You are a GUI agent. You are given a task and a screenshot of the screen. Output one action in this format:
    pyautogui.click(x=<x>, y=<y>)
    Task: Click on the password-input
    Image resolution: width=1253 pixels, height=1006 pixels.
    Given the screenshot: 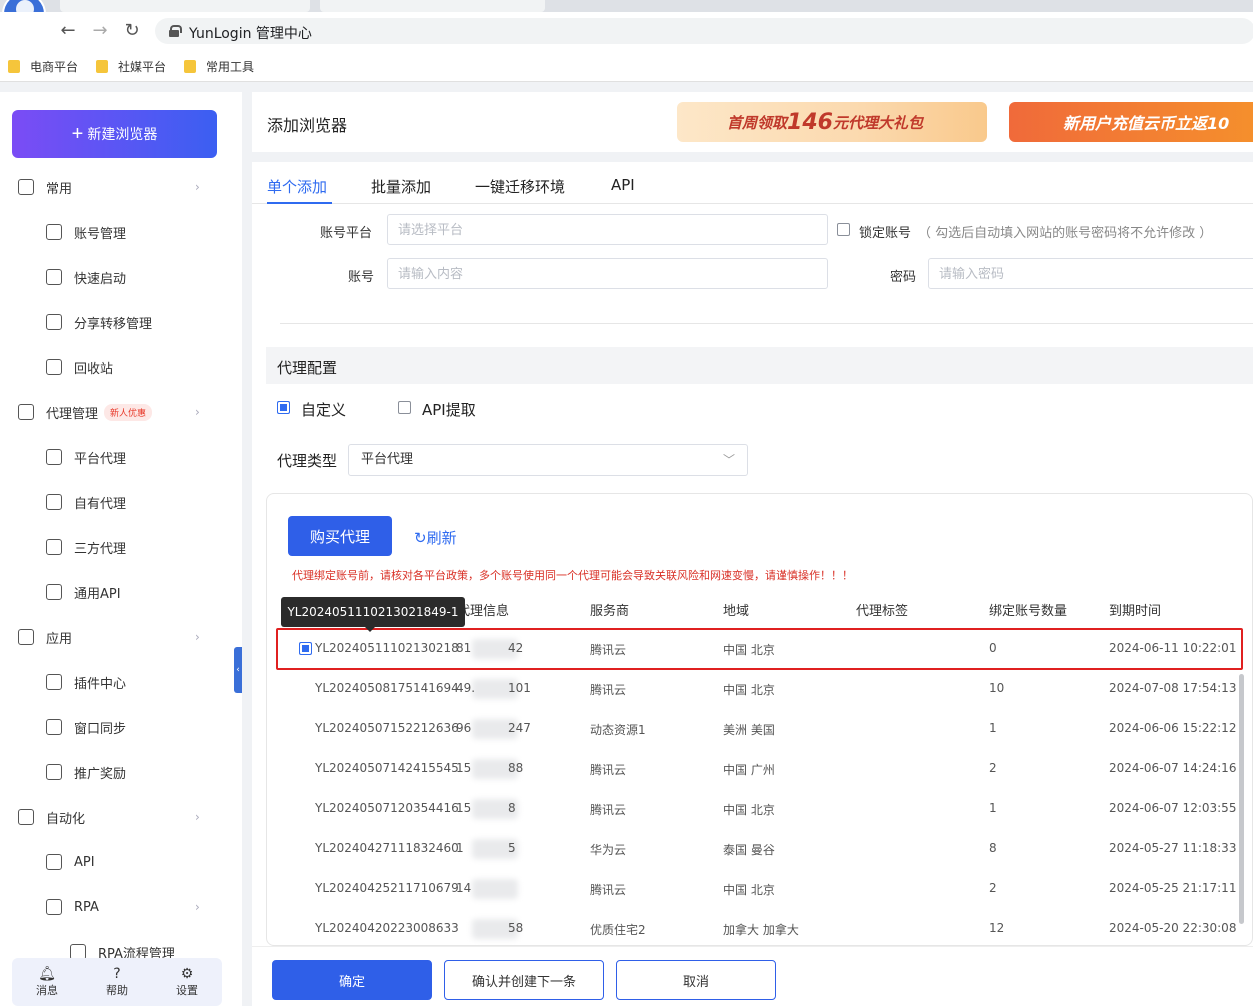 What is the action you would take?
    pyautogui.click(x=1090, y=273)
    